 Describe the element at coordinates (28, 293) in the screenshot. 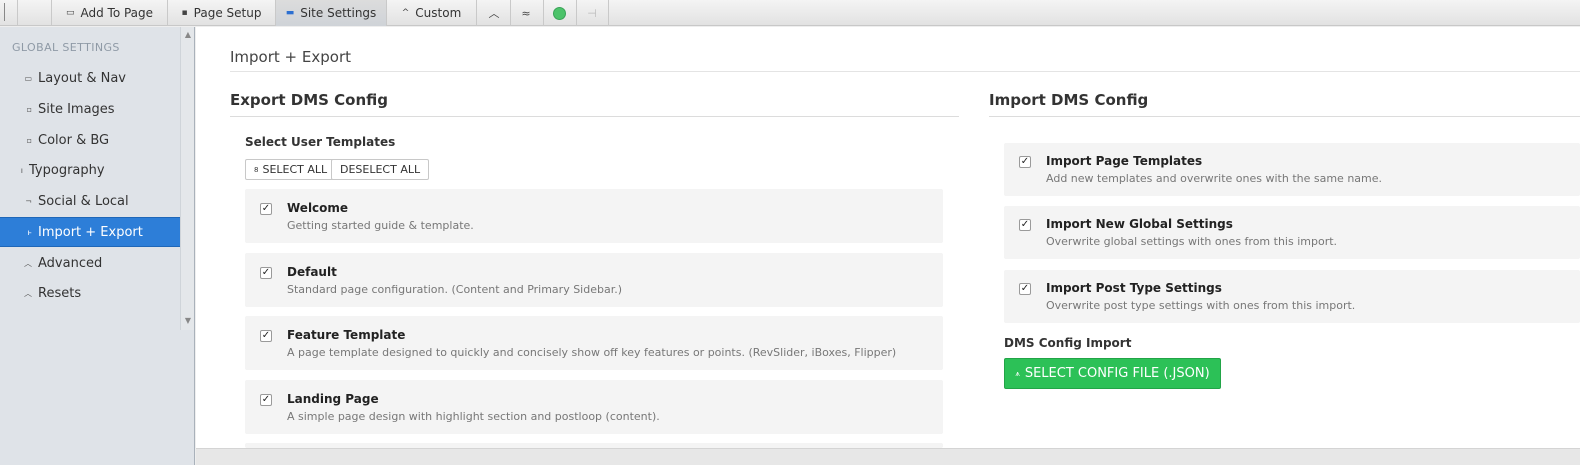

I see `resets-icon: ︿` at that location.